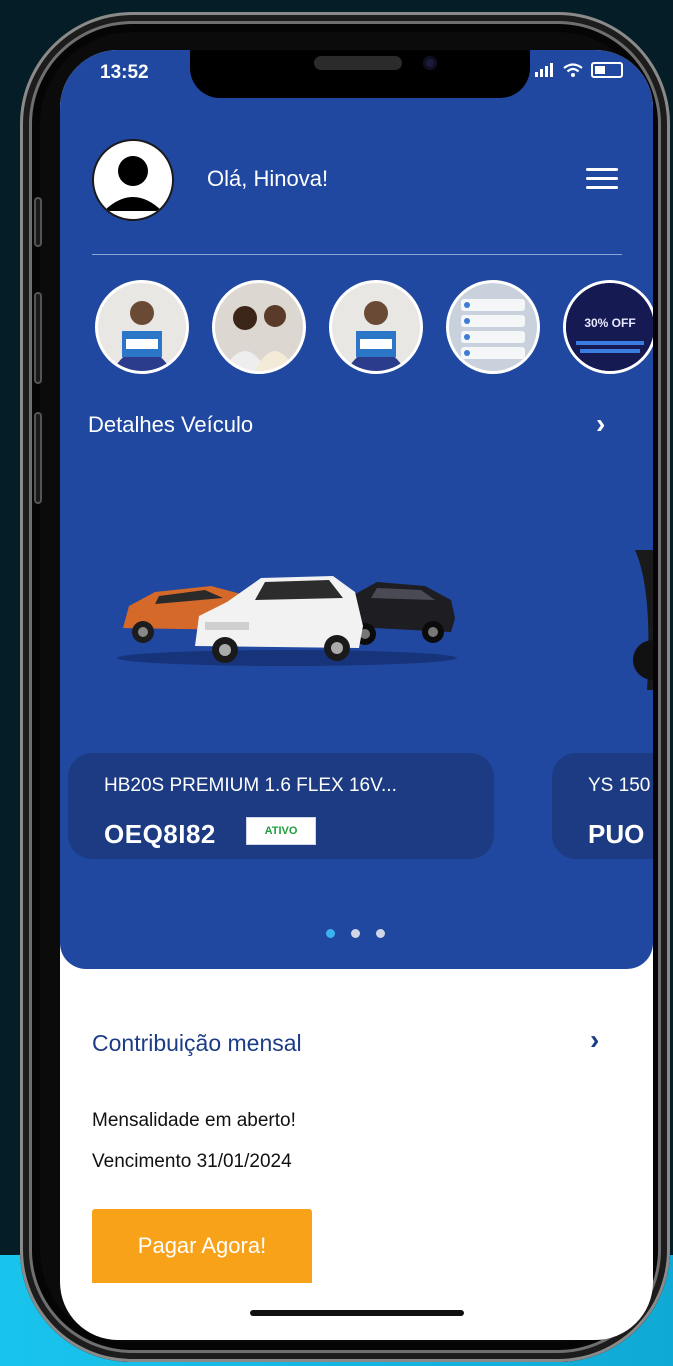 Image resolution: width=673 pixels, height=1366 pixels. I want to click on cars-illustration, so click(287, 621).